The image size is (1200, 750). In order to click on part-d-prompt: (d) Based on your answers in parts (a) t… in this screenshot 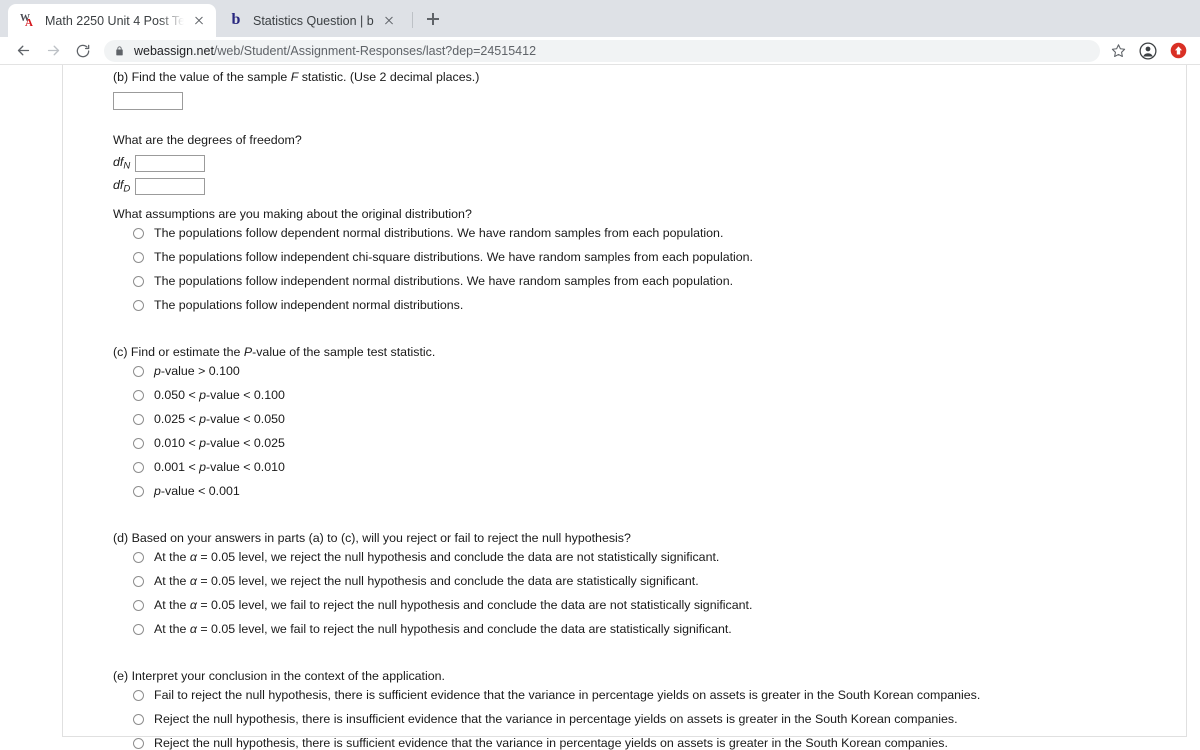, I will do `click(372, 538)`.